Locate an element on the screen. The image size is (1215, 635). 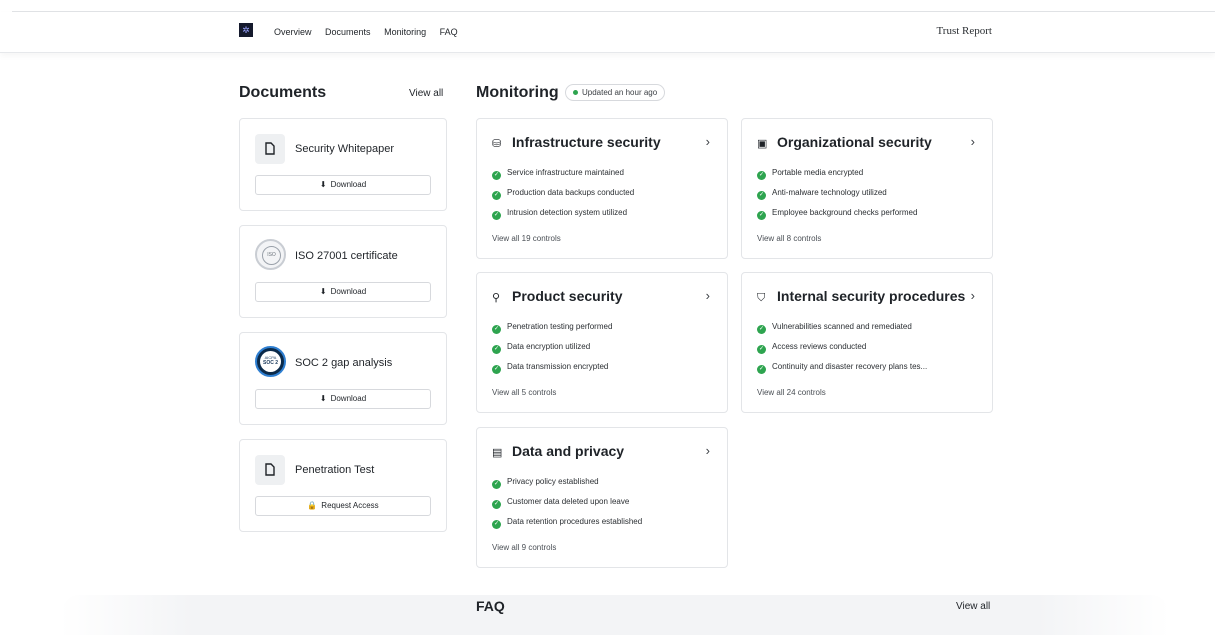
building-icon: ▣ is located at coordinates (762, 144).